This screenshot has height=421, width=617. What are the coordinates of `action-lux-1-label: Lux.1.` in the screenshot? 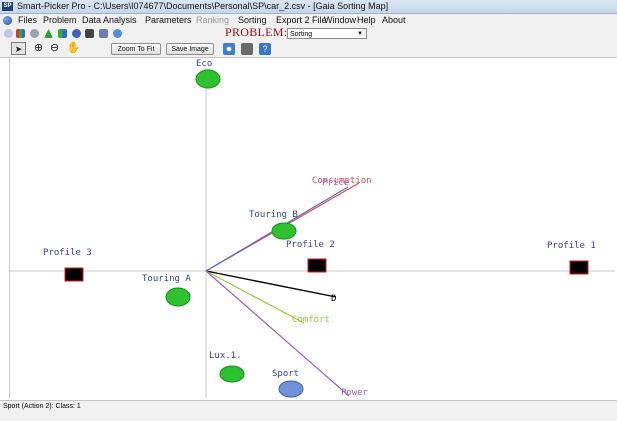 It's located at (225, 356).